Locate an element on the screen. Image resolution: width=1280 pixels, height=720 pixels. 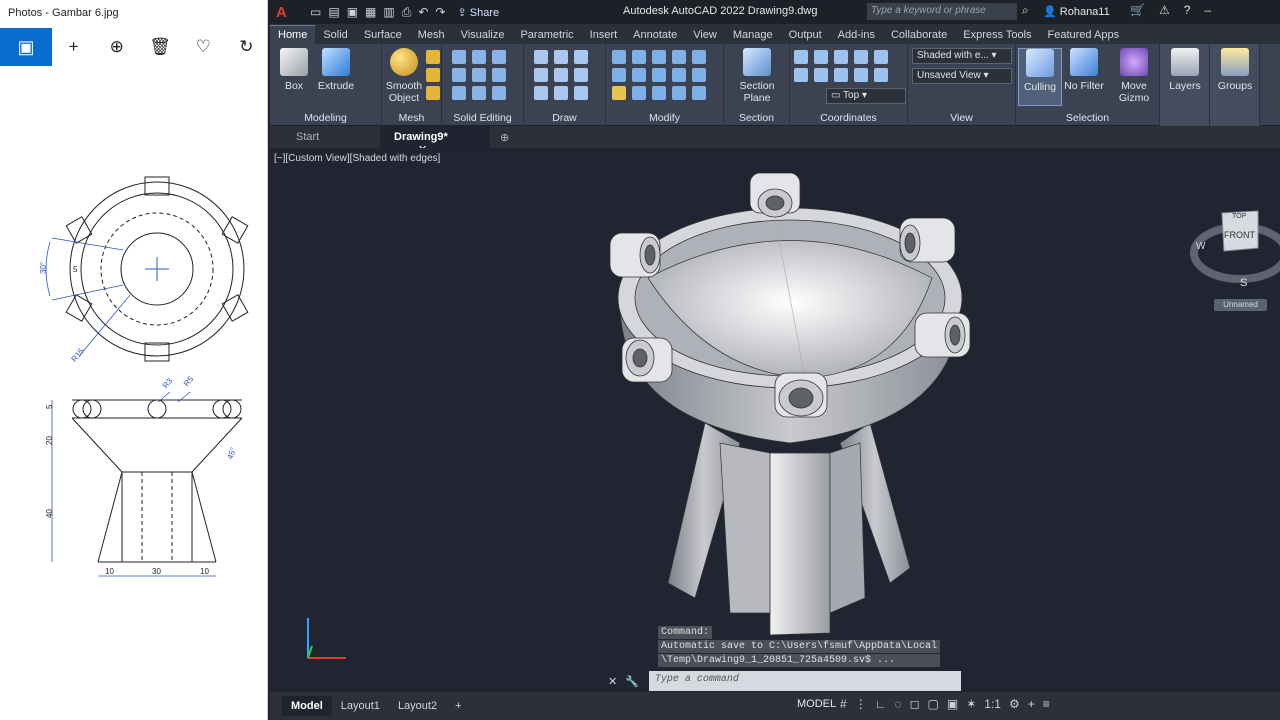
selection-cycling-icon: ▣ is located at coordinates (952, 704).